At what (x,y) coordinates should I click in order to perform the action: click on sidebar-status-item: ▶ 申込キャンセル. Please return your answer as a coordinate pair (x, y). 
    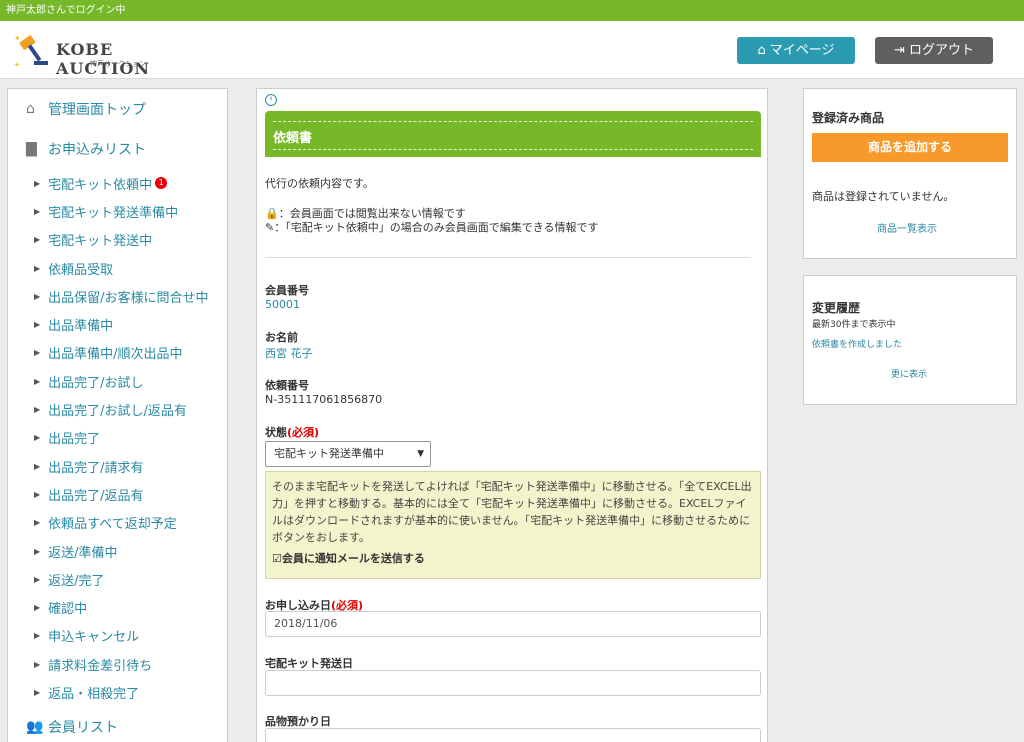
    Looking at the image, I should click on (117, 636).